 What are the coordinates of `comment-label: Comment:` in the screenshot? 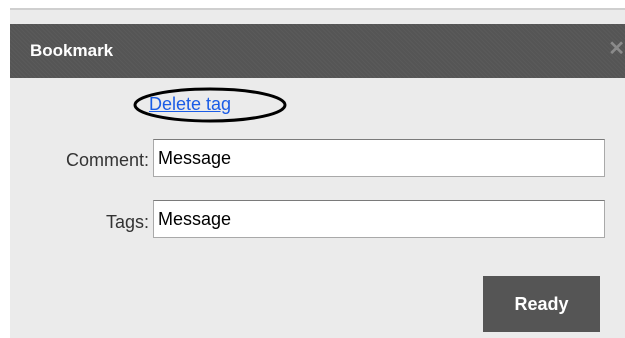 It's located at (107, 160).